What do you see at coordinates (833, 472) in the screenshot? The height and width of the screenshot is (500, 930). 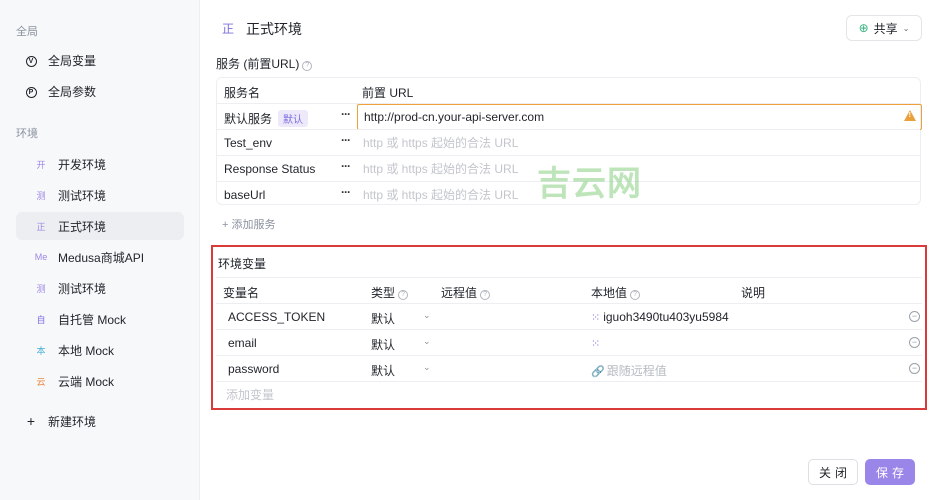 I see `close-button: 关闭` at bounding box center [833, 472].